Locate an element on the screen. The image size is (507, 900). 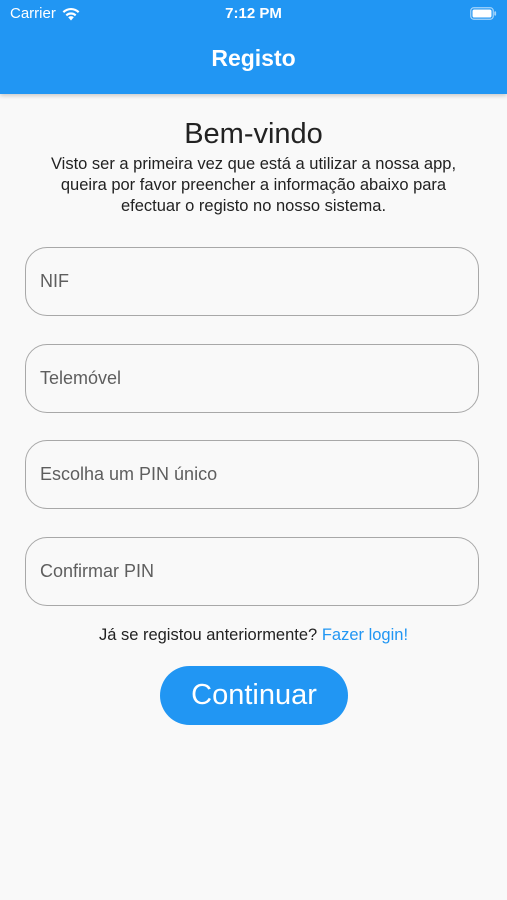
pin-field is located at coordinates (252, 474).